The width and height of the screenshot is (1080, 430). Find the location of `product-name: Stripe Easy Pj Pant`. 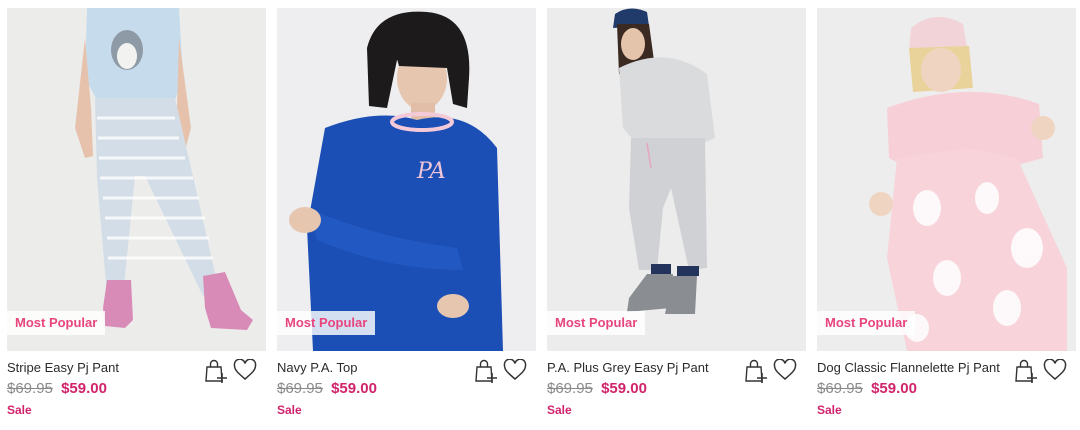

product-name: Stripe Easy Pj Pant is located at coordinates (63, 368).